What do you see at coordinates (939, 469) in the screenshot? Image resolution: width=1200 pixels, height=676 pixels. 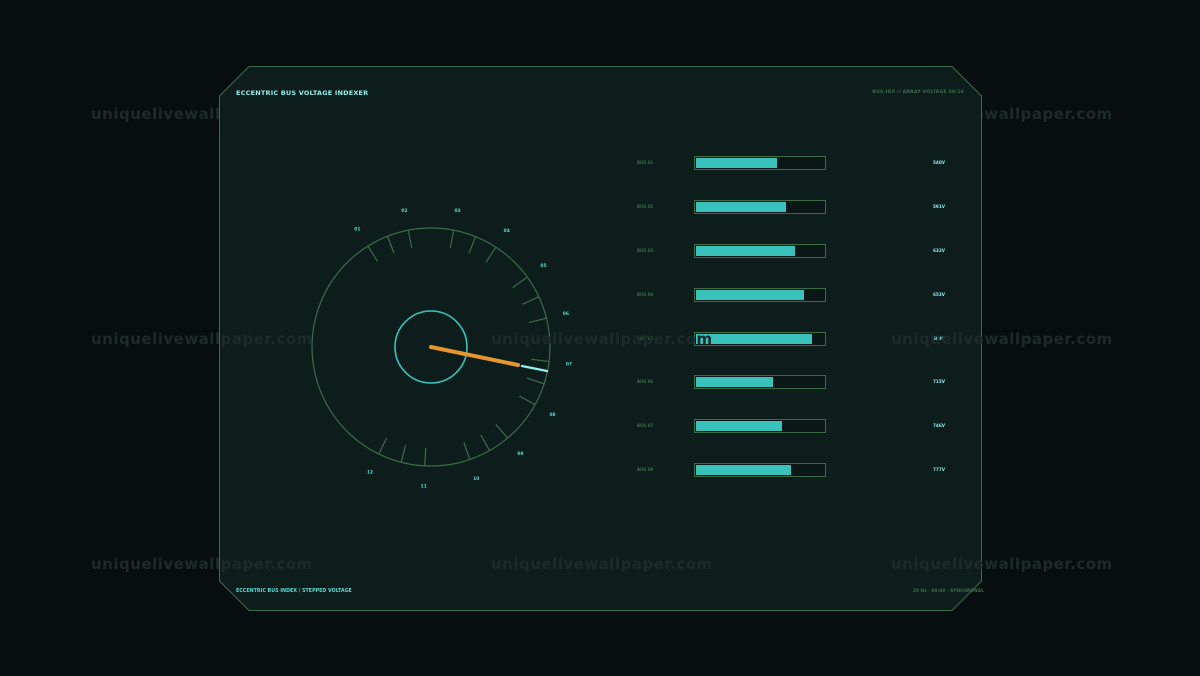 I see `bus-voltage-value: 777V` at bounding box center [939, 469].